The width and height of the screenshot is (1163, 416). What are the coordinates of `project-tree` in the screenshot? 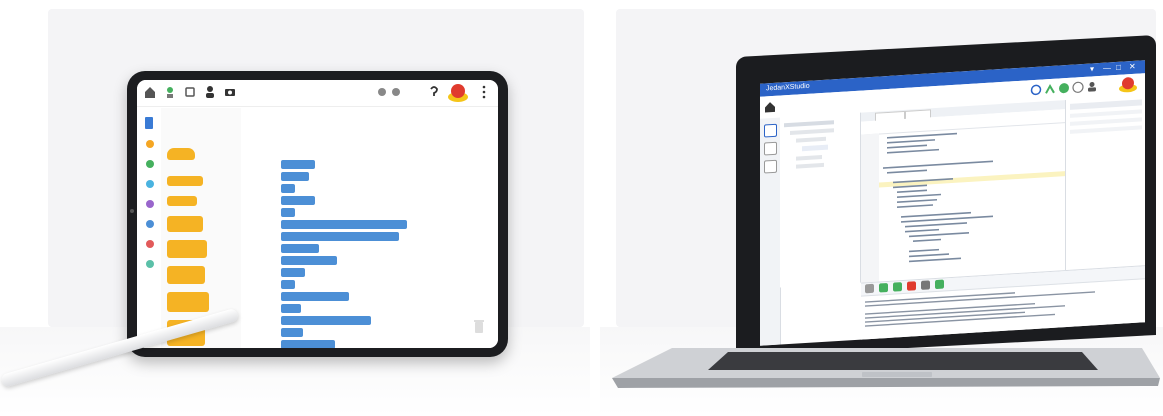 It's located at (820, 200).